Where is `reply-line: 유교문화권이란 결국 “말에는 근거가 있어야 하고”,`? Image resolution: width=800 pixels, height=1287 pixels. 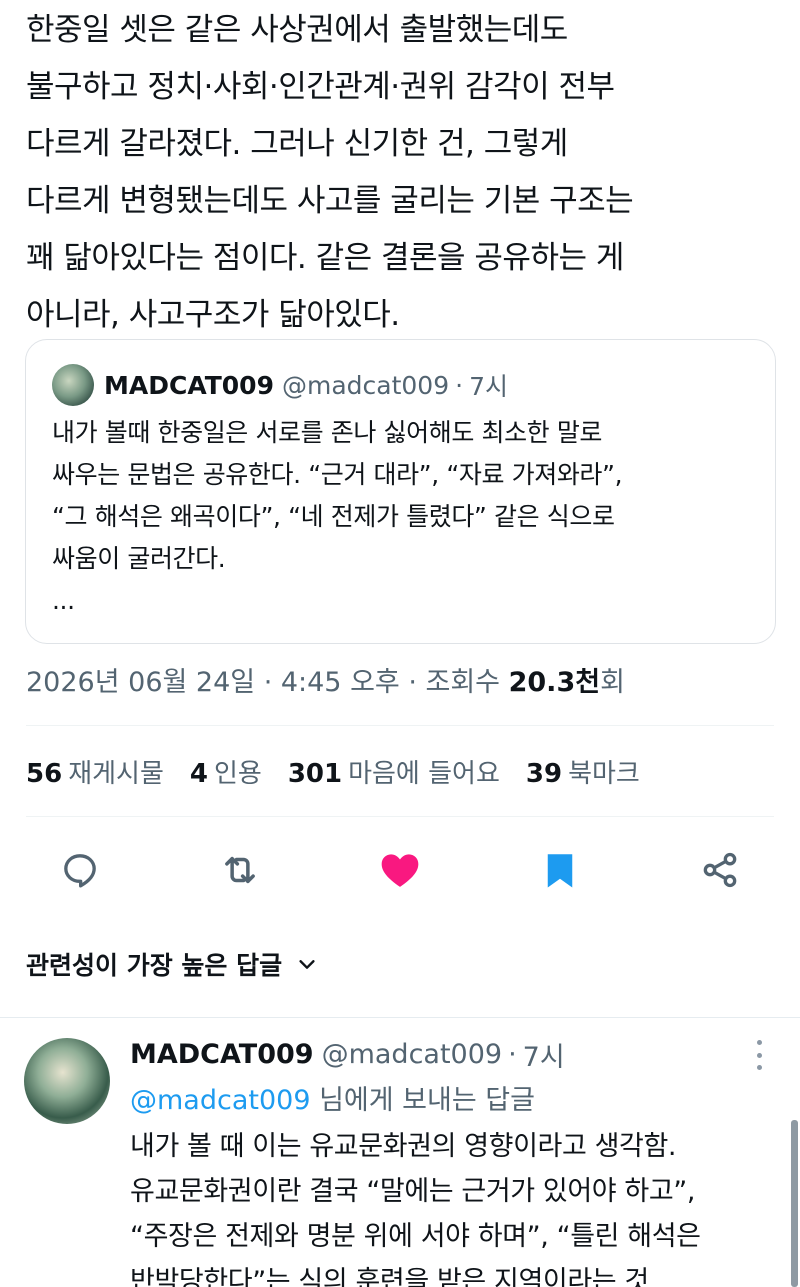 reply-line: 유교문화권이란 결국 “말에는 근거가 있어야 하고”, is located at coordinates (413, 1191).